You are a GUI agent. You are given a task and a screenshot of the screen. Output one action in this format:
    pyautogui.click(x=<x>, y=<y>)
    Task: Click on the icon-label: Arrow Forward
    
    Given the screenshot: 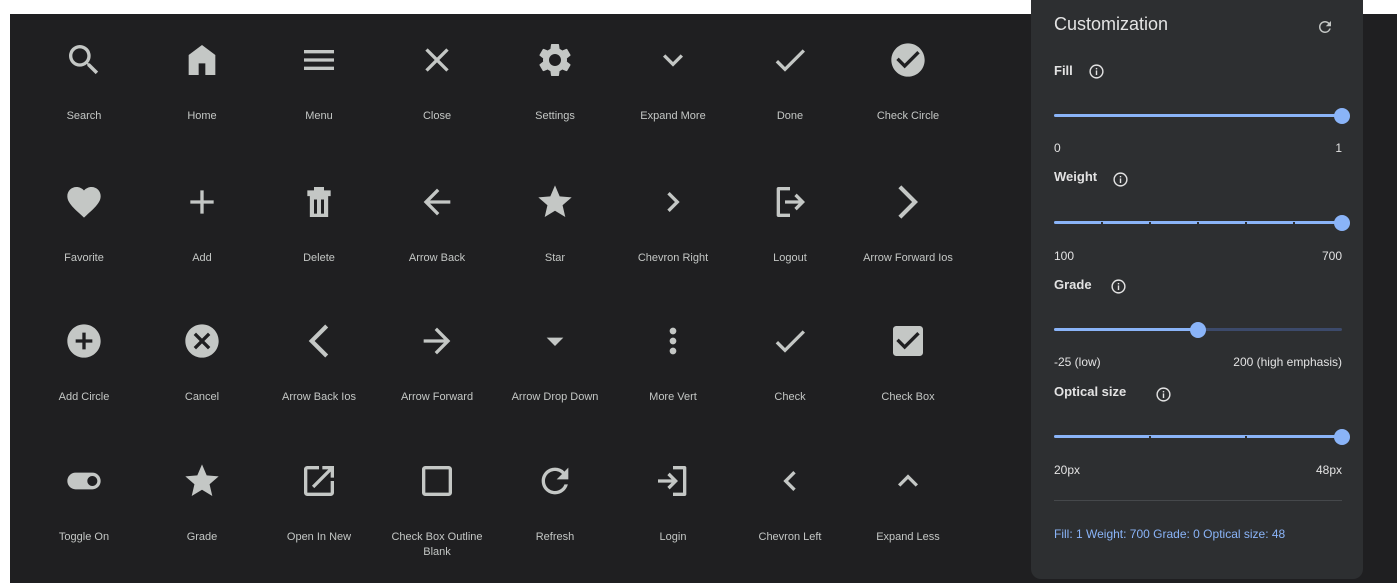 What is the action you would take?
    pyautogui.click(x=437, y=397)
    